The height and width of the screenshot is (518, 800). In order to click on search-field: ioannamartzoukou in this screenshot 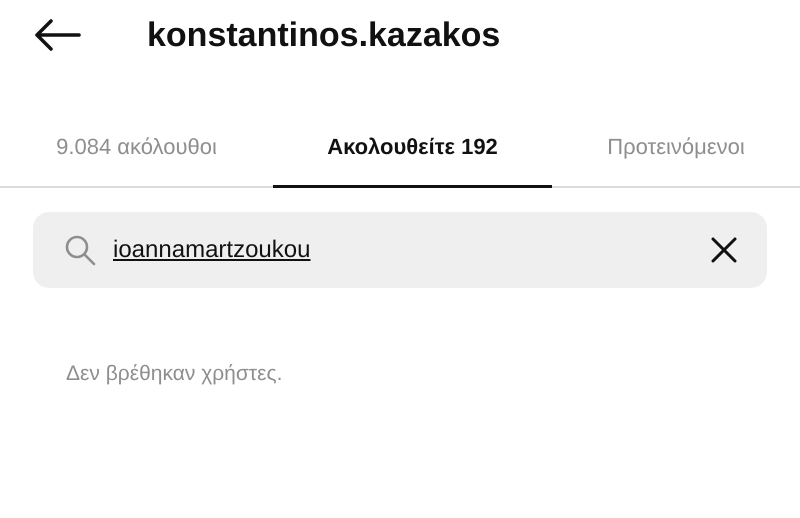, I will do `click(400, 250)`.